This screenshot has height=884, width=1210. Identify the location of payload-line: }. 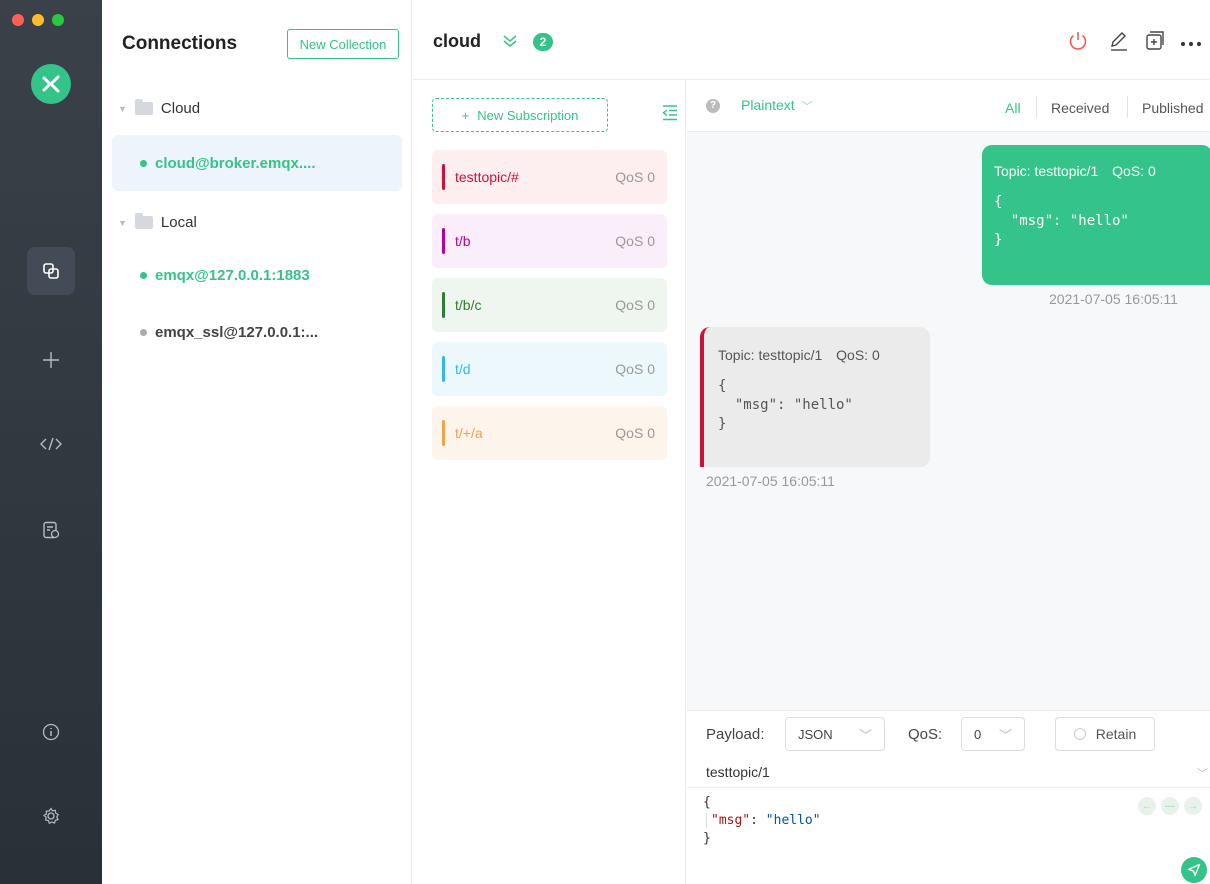
(707, 838).